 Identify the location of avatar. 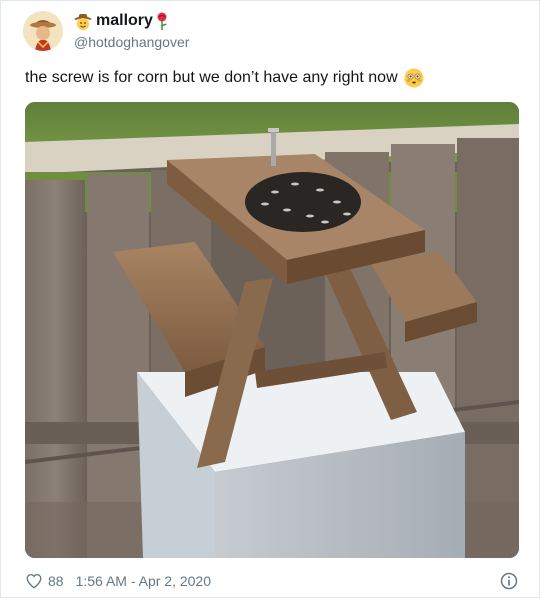
(43, 31).